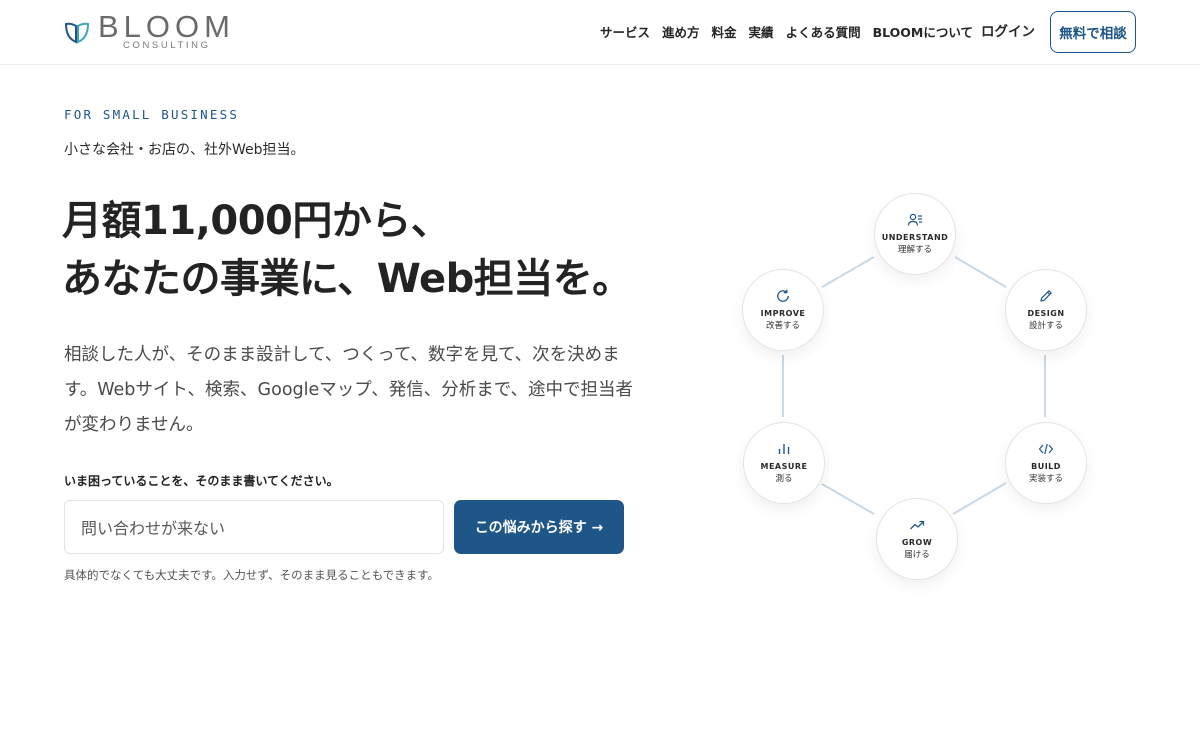  I want to click on user-list-icon, so click(914, 219).